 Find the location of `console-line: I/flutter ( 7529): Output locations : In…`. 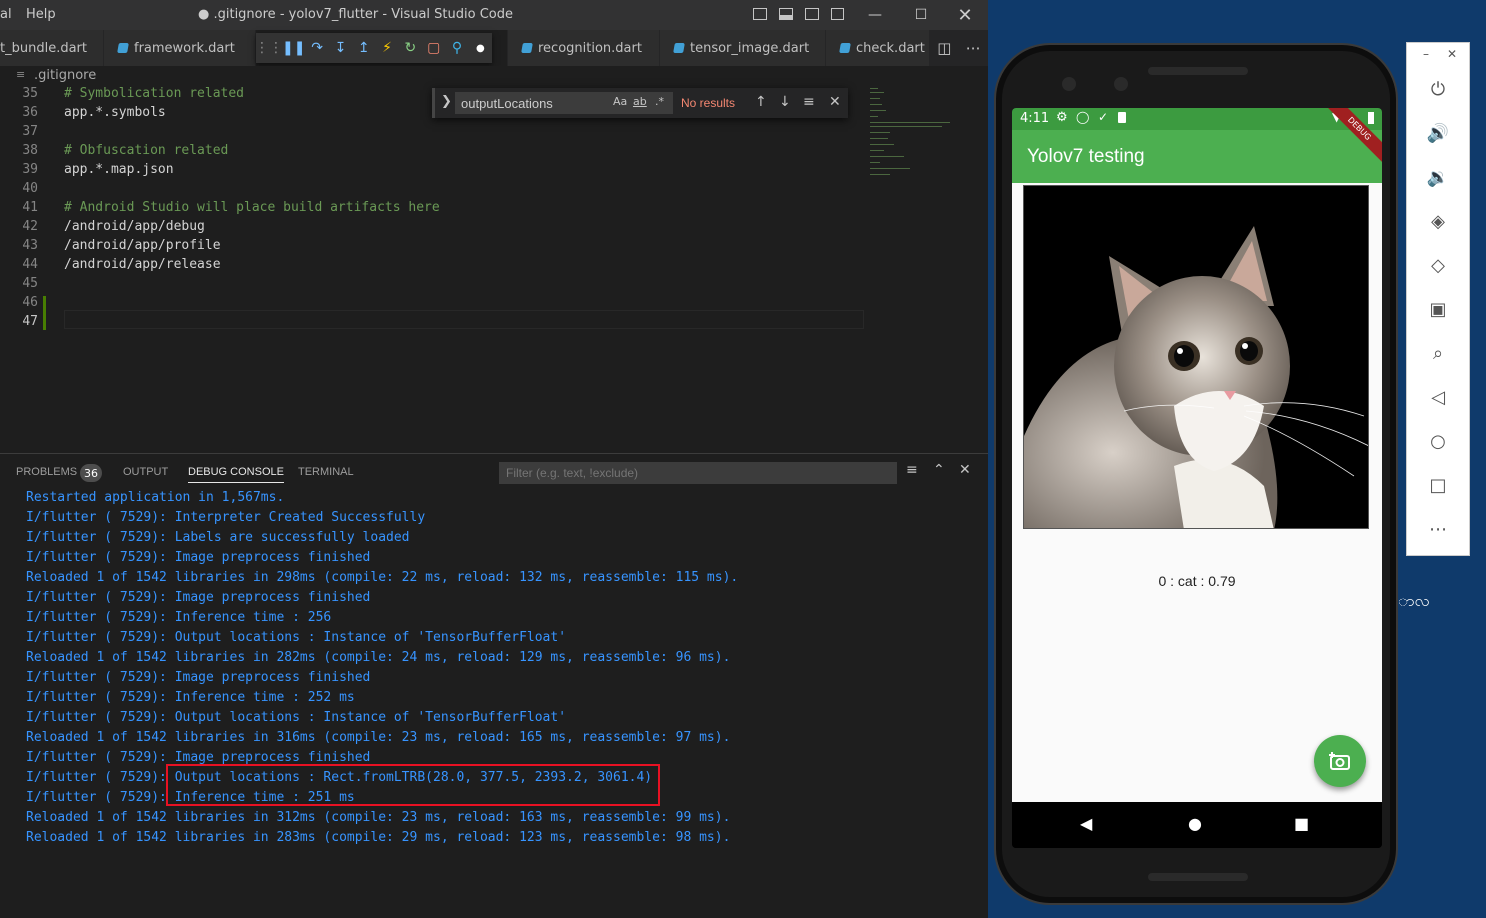

console-line: I/flutter ( 7529): Output locations : In… is located at coordinates (296, 637).